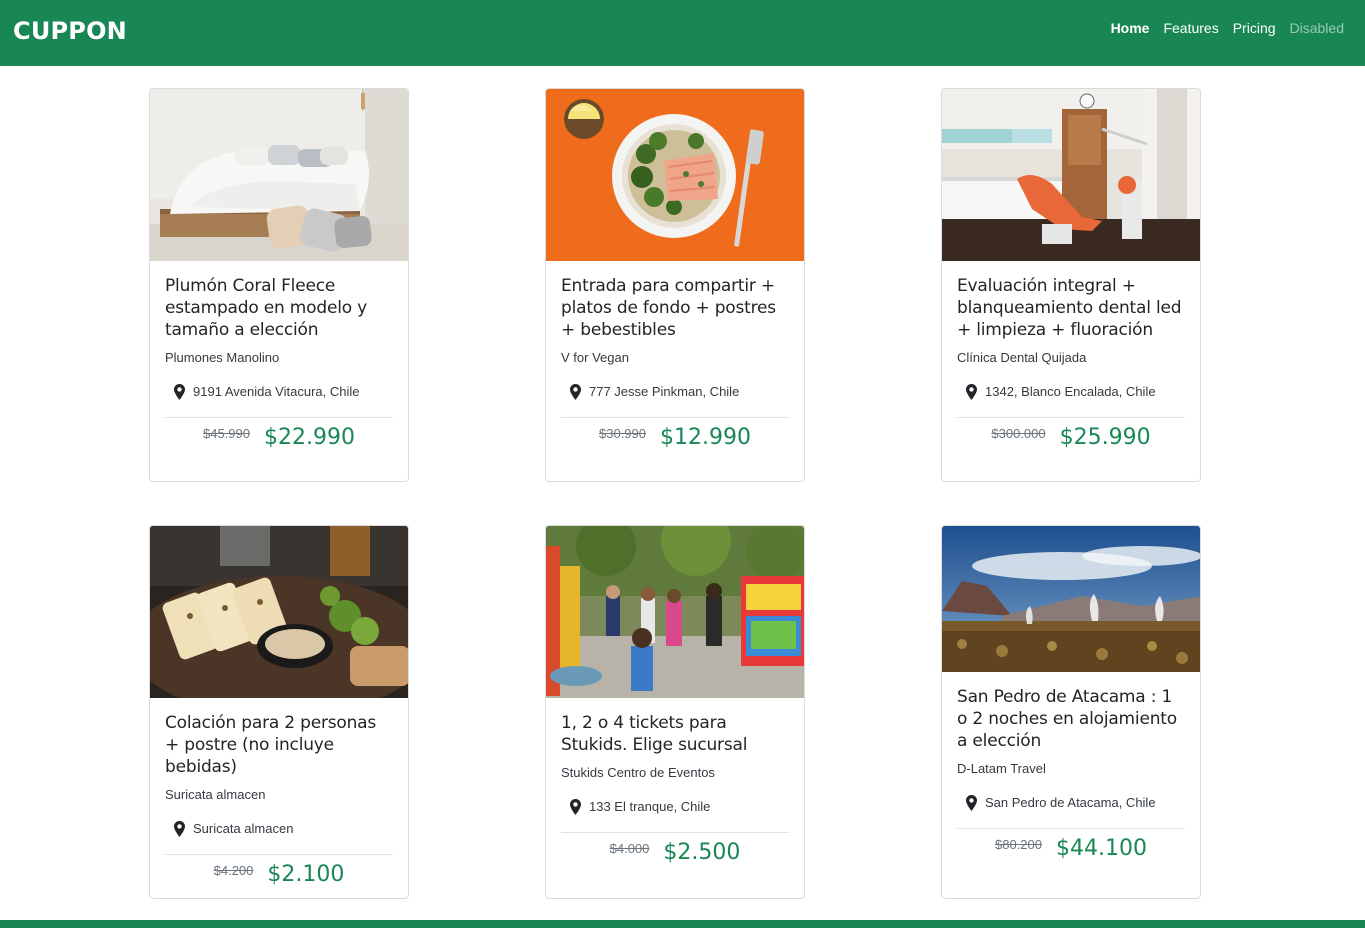  I want to click on deal-image-salmon-plate, so click(675, 175).